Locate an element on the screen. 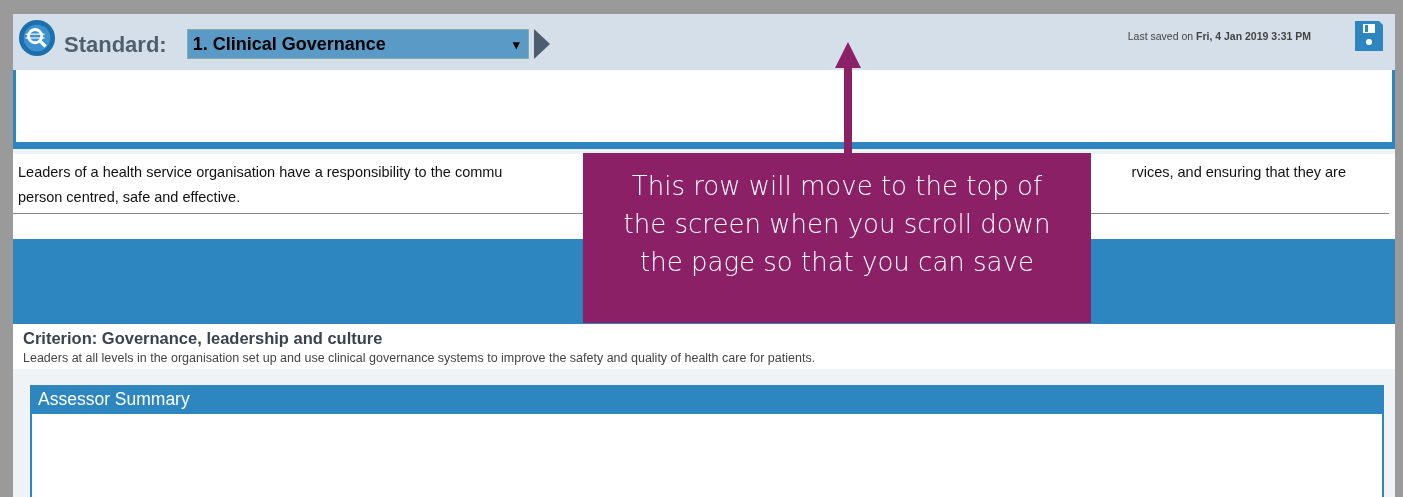  next-arrow-icon is located at coordinates (541, 44).